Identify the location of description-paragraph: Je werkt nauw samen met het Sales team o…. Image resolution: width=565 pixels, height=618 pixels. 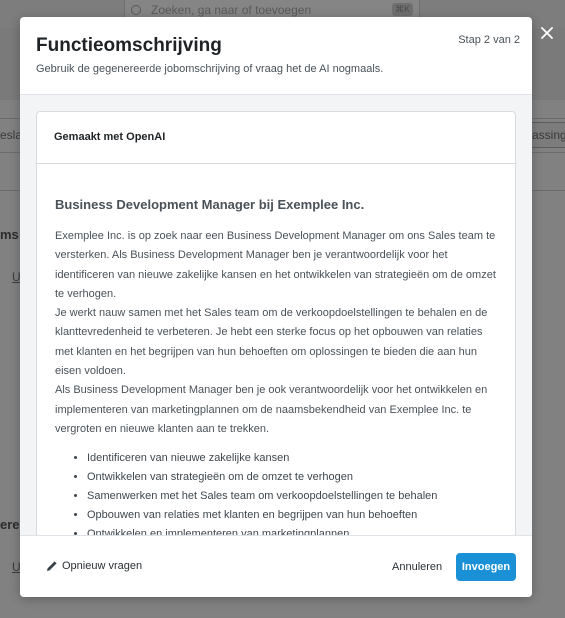
(271, 342).